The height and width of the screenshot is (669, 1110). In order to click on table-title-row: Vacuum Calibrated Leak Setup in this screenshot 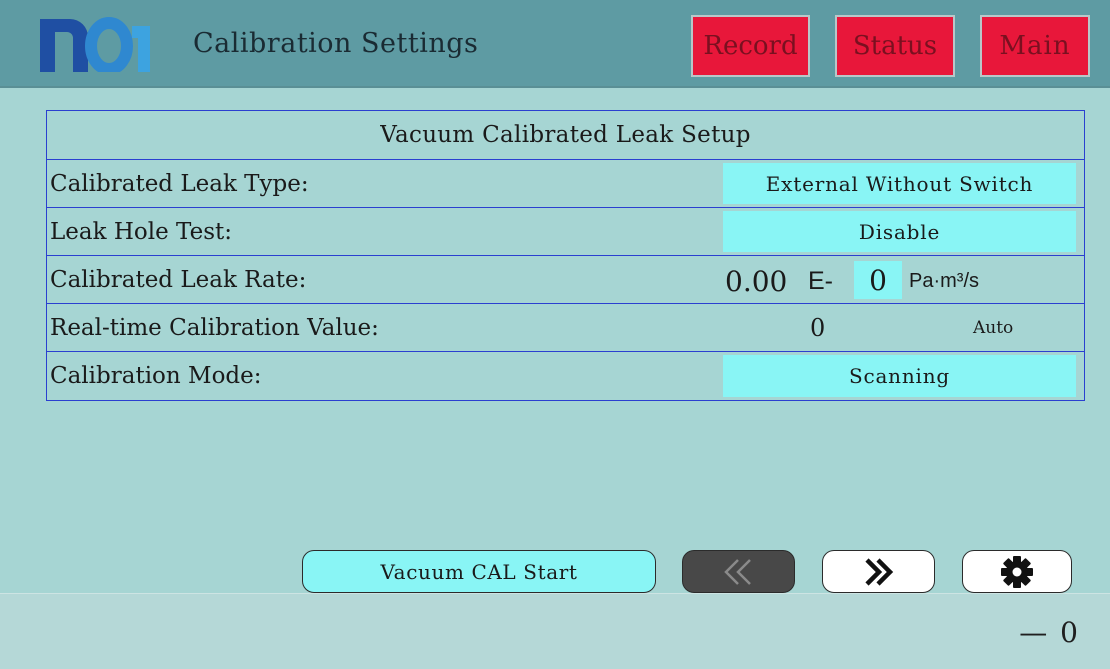, I will do `click(565, 135)`.